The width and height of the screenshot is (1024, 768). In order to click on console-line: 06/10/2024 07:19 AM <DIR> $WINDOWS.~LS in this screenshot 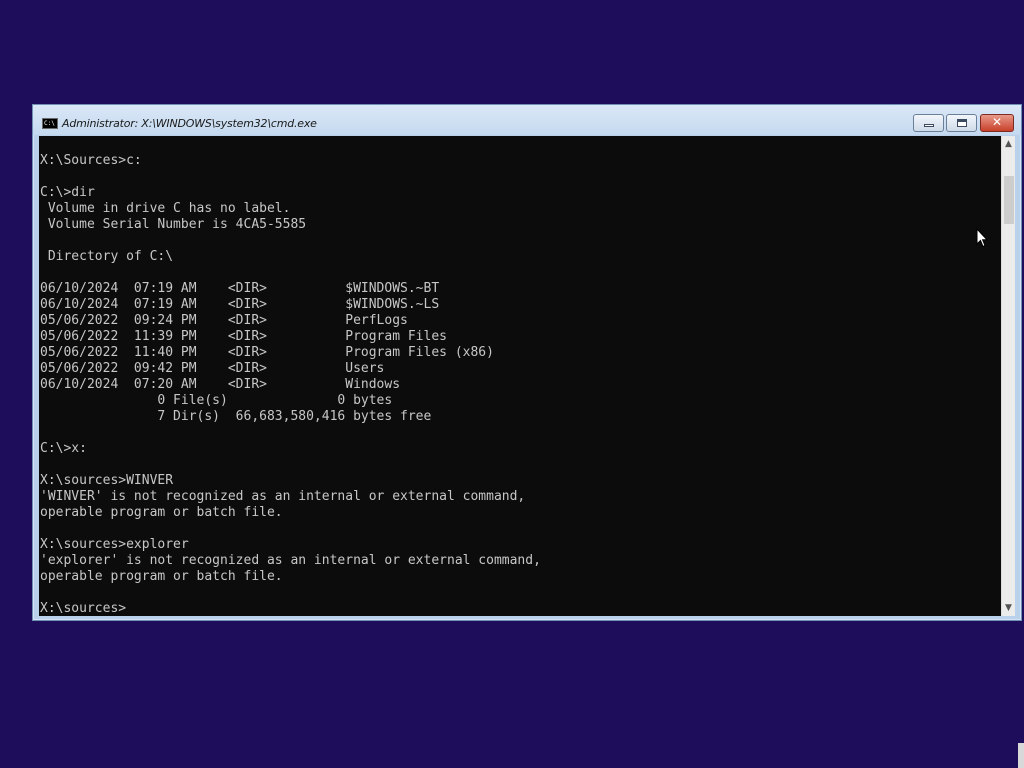, I will do `click(240, 304)`.